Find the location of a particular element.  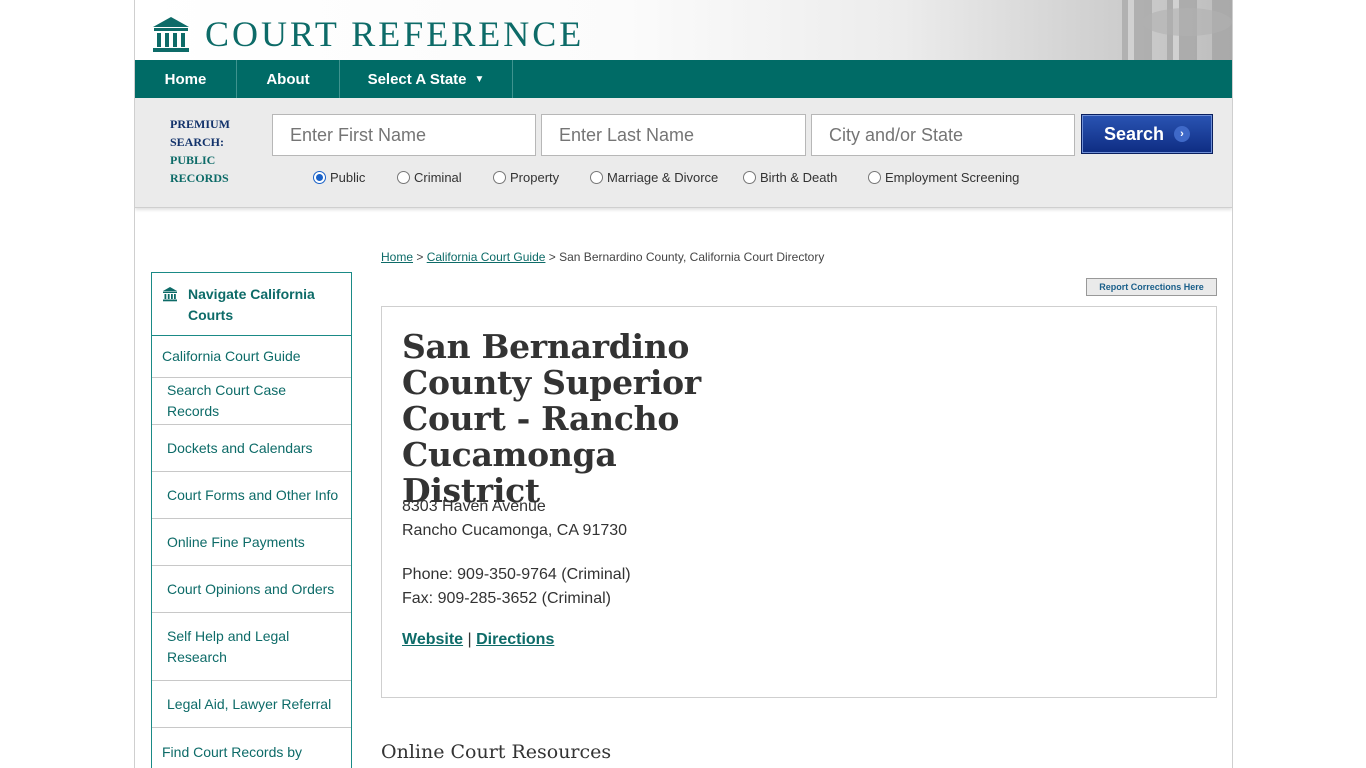

radio-property: Property is located at coordinates (541, 177).